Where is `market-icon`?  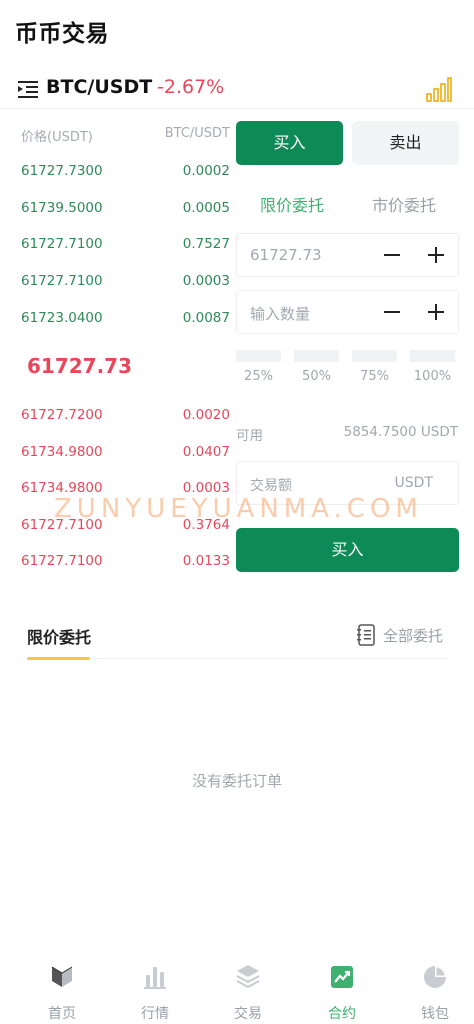
market-icon is located at coordinates (155, 978).